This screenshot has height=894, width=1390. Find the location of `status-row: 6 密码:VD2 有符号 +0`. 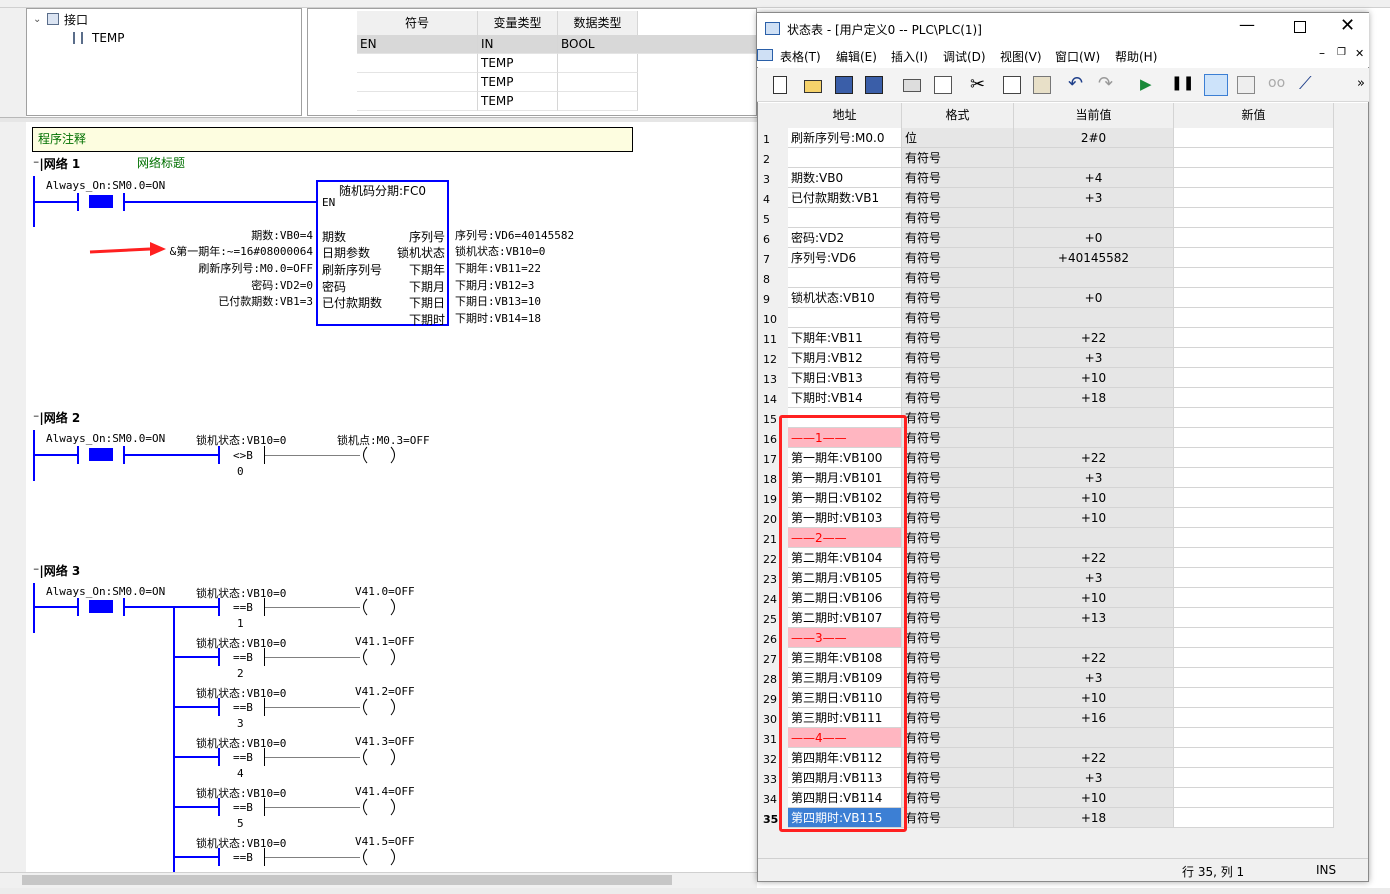

status-row: 6 密码:VD2 有符号 +0 is located at coordinates (1063, 238).